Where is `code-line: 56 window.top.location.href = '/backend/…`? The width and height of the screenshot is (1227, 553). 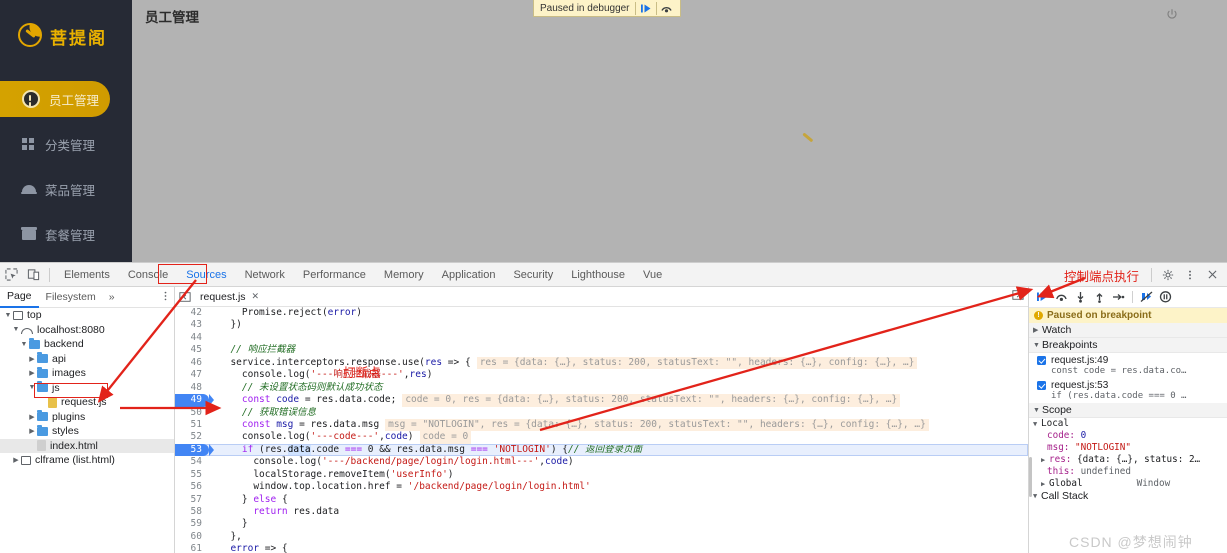 code-line: 56 window.top.location.href = '/backend/… is located at coordinates (601, 487).